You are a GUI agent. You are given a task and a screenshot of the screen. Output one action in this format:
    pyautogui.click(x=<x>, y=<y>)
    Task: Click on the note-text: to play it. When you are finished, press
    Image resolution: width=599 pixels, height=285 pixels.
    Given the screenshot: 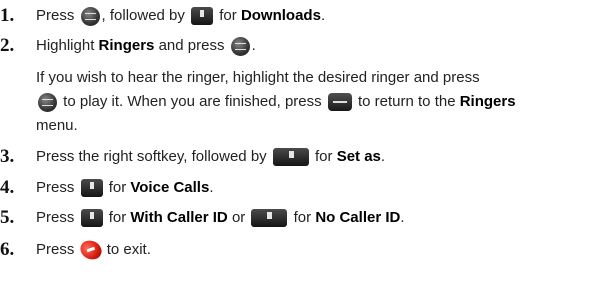 What is the action you would take?
    pyautogui.click(x=192, y=101)
    